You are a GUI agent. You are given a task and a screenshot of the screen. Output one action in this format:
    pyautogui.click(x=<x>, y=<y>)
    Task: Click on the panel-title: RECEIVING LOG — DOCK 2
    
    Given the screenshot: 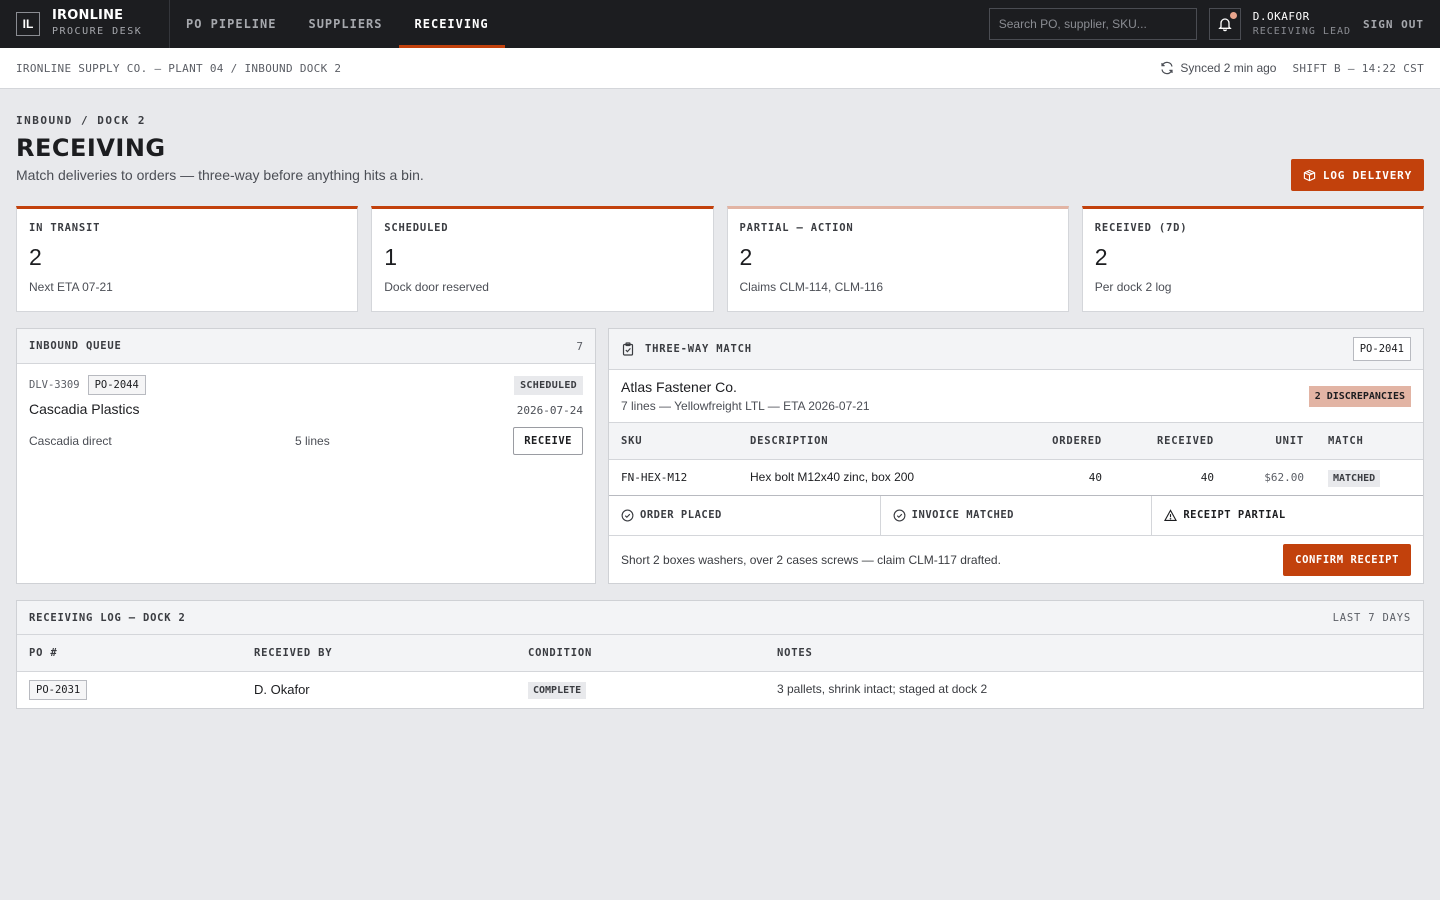 What is the action you would take?
    pyautogui.click(x=107, y=617)
    